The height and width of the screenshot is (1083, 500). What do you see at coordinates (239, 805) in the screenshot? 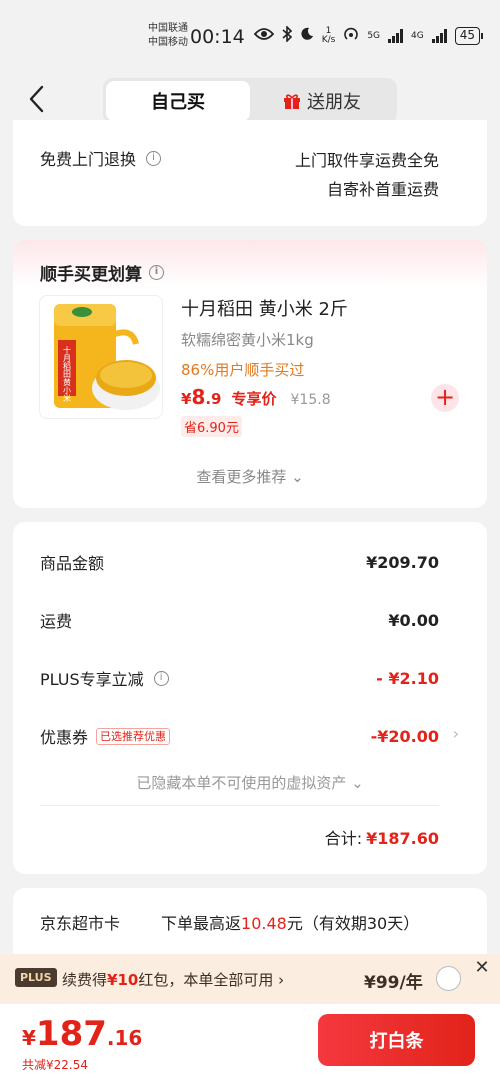
I see `divider` at bounding box center [239, 805].